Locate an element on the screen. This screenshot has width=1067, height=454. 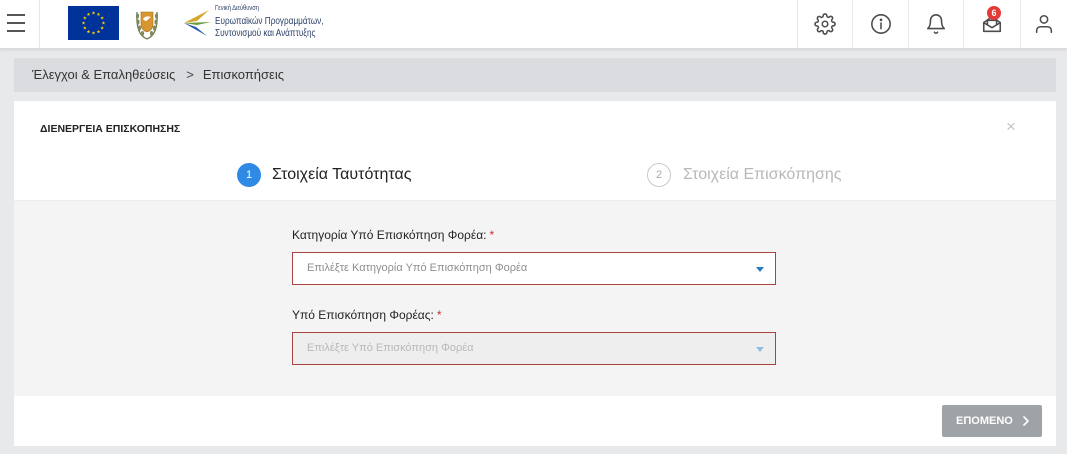
messages-button: 6 is located at coordinates (991, 24).